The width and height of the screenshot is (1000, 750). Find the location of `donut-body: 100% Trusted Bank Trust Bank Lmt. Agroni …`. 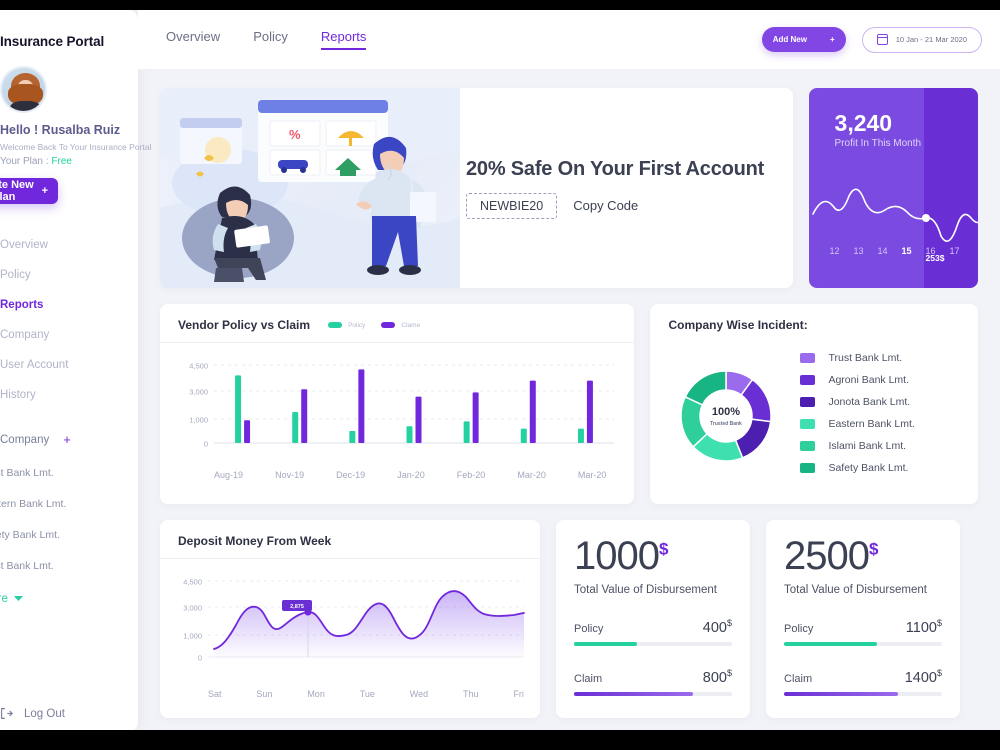

donut-body: 100% Trusted Bank Trust Bank Lmt. Agroni … is located at coordinates (814, 413).